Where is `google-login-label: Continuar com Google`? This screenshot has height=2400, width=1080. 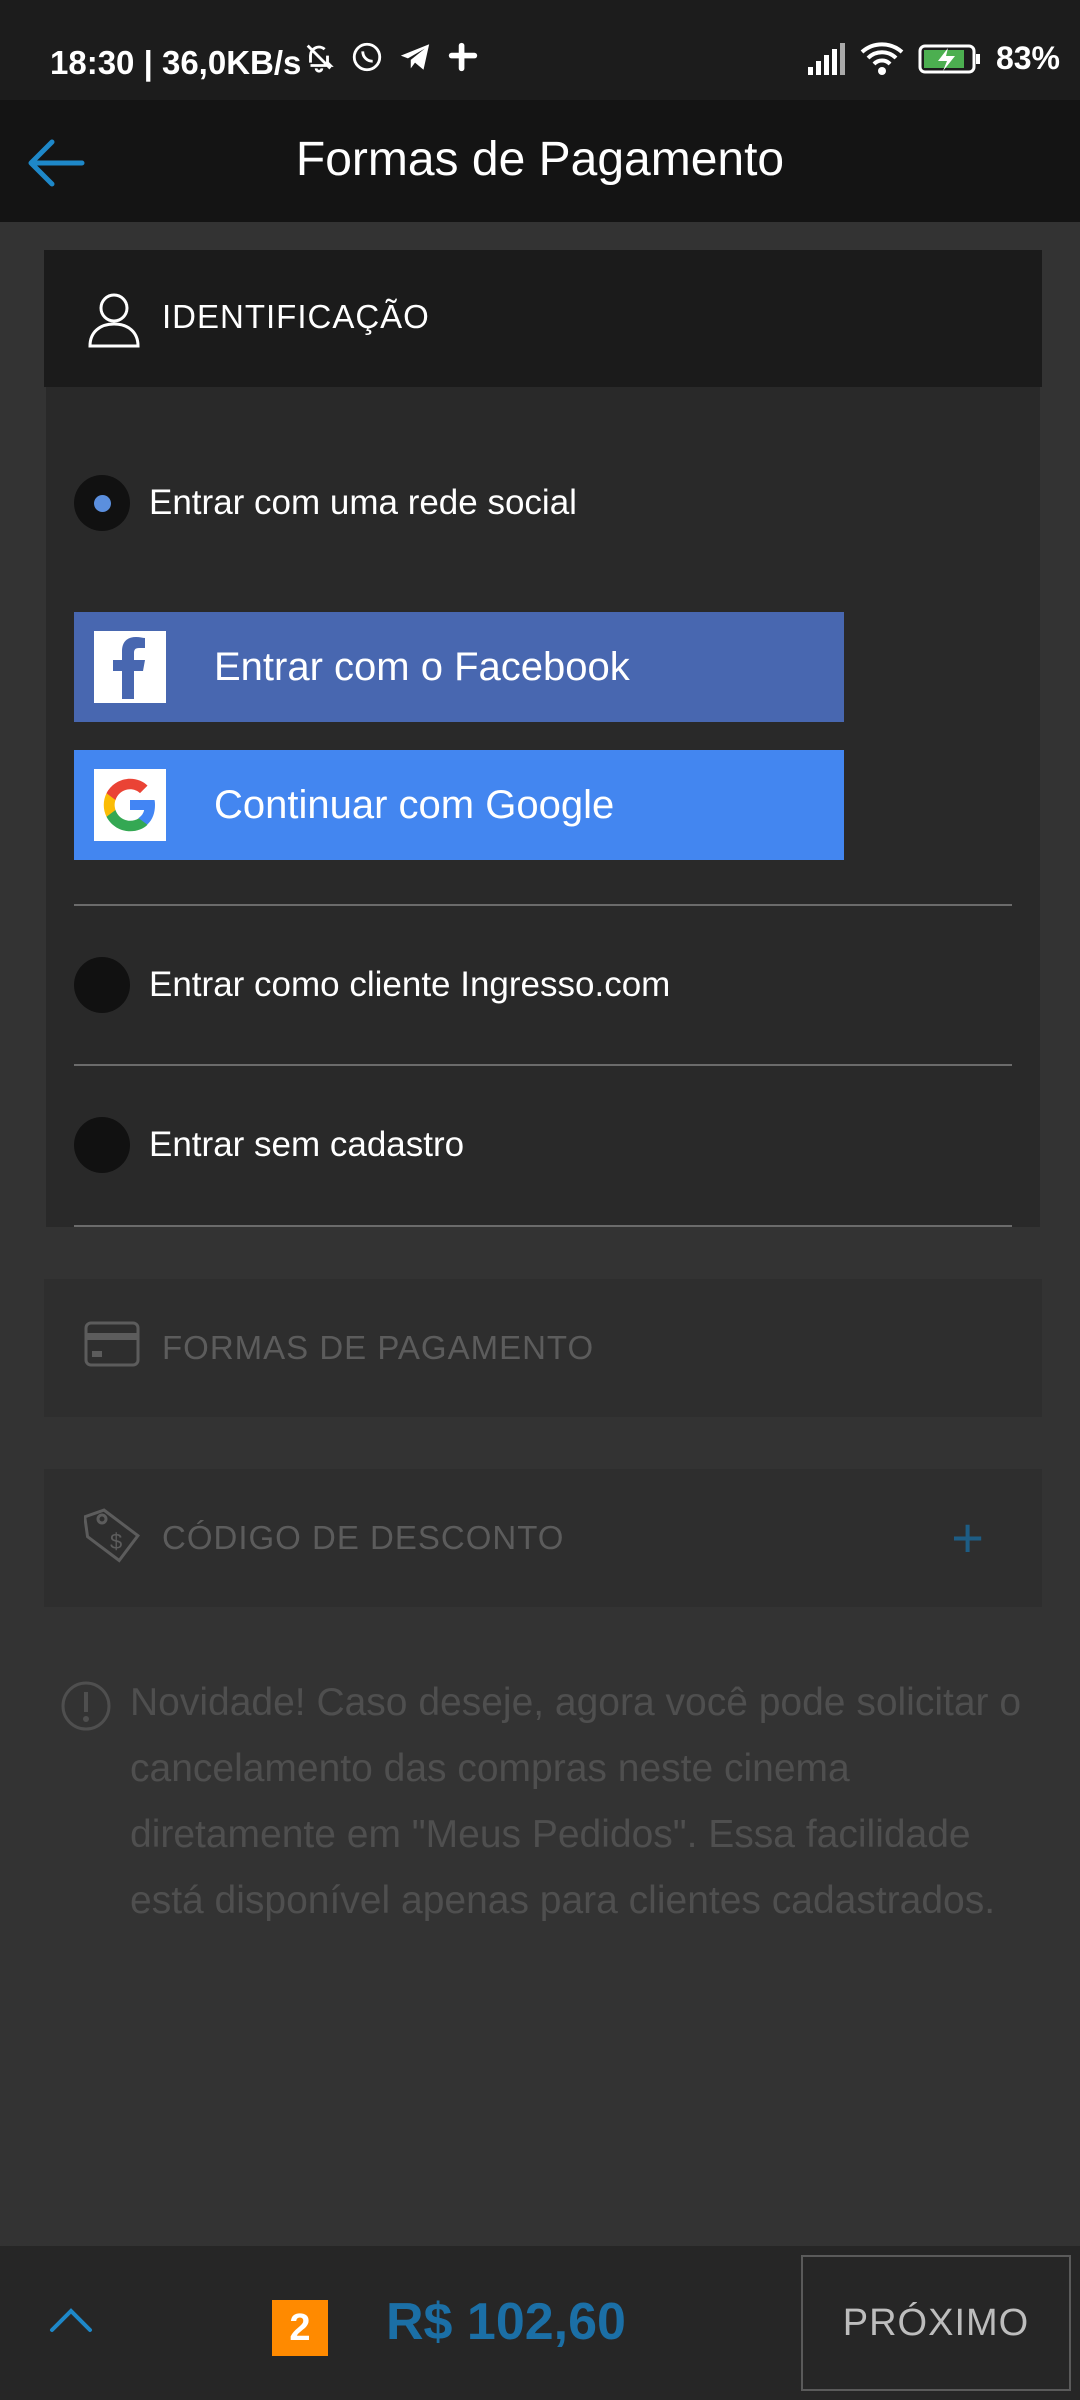 google-login-label: Continuar com Google is located at coordinates (414, 804).